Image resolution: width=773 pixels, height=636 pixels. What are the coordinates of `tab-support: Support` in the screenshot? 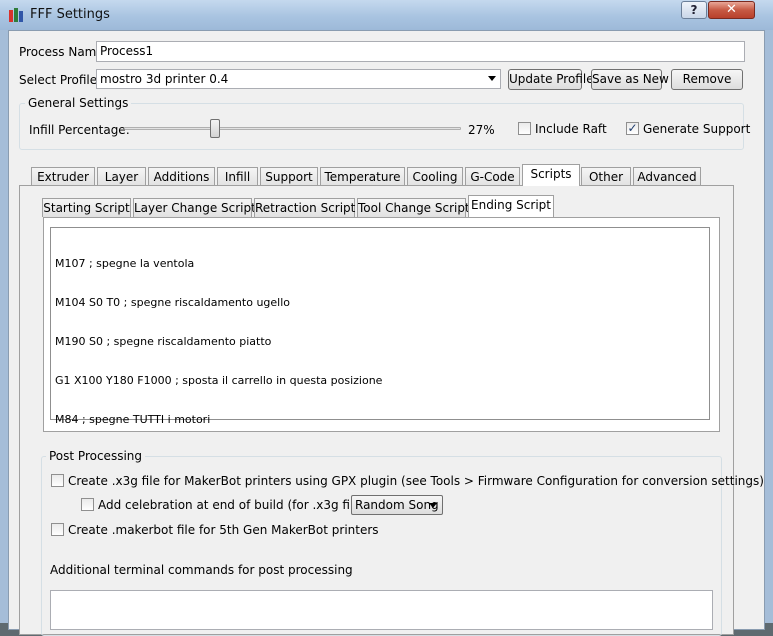 It's located at (289, 176).